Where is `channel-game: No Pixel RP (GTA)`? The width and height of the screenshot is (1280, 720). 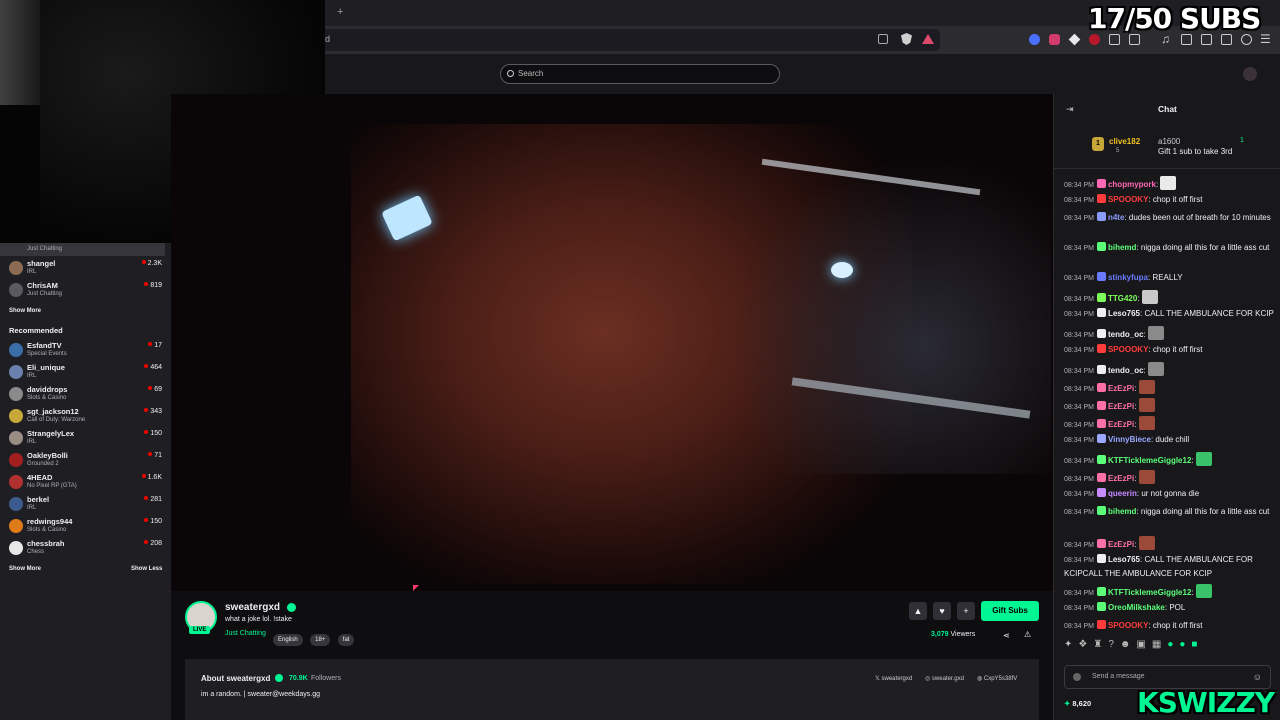 channel-game: No Pixel RP (GTA) is located at coordinates (52, 486).